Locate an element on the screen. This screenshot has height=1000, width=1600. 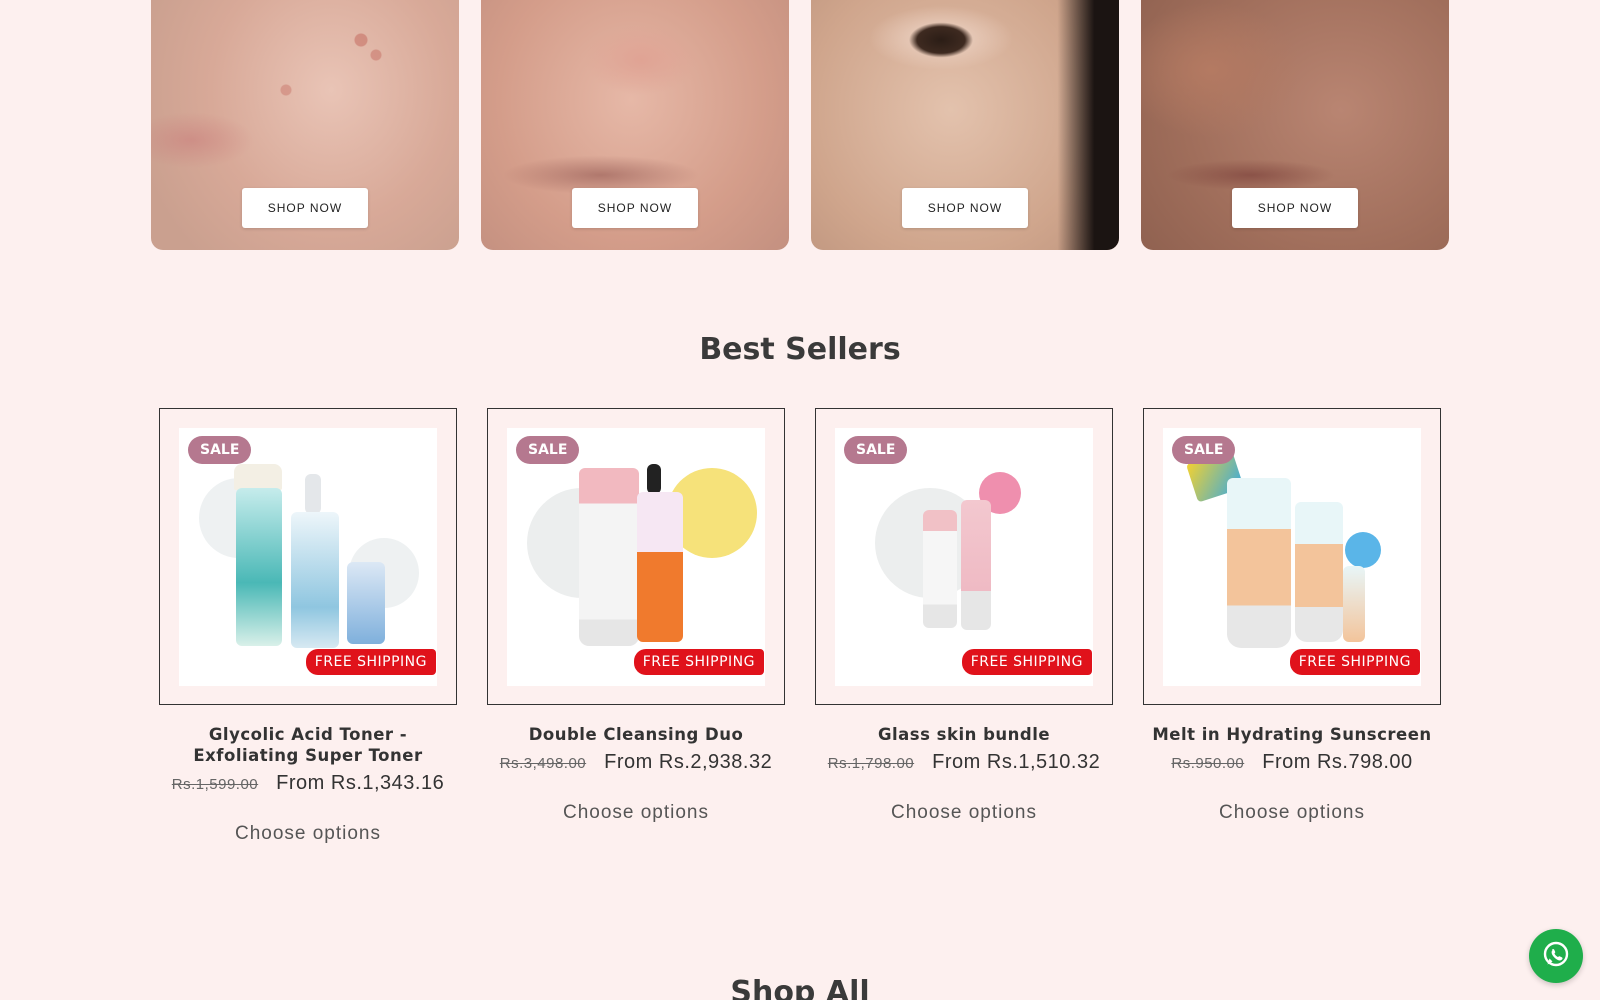
original-price: Rs.1,798.00 is located at coordinates (871, 763).